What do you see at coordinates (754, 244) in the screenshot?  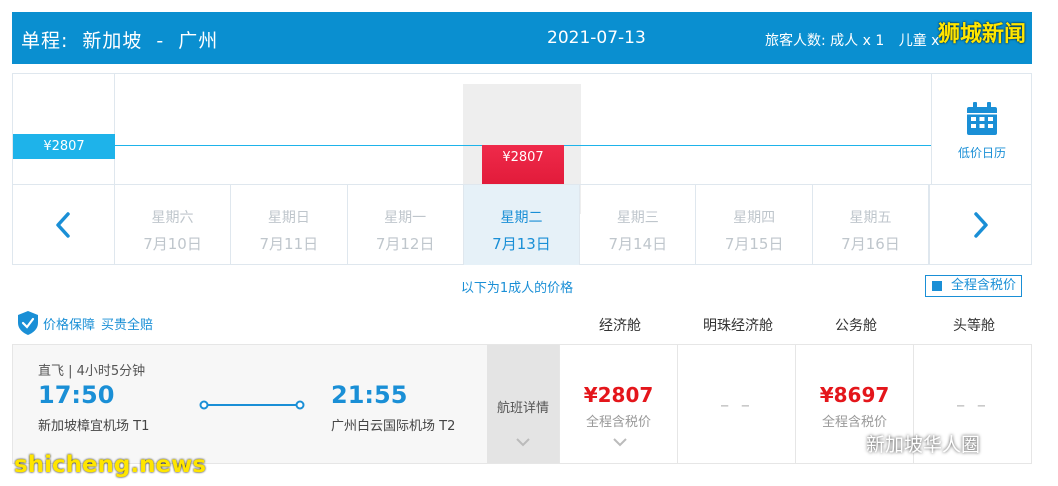 I see `day-date: 7月15日` at bounding box center [754, 244].